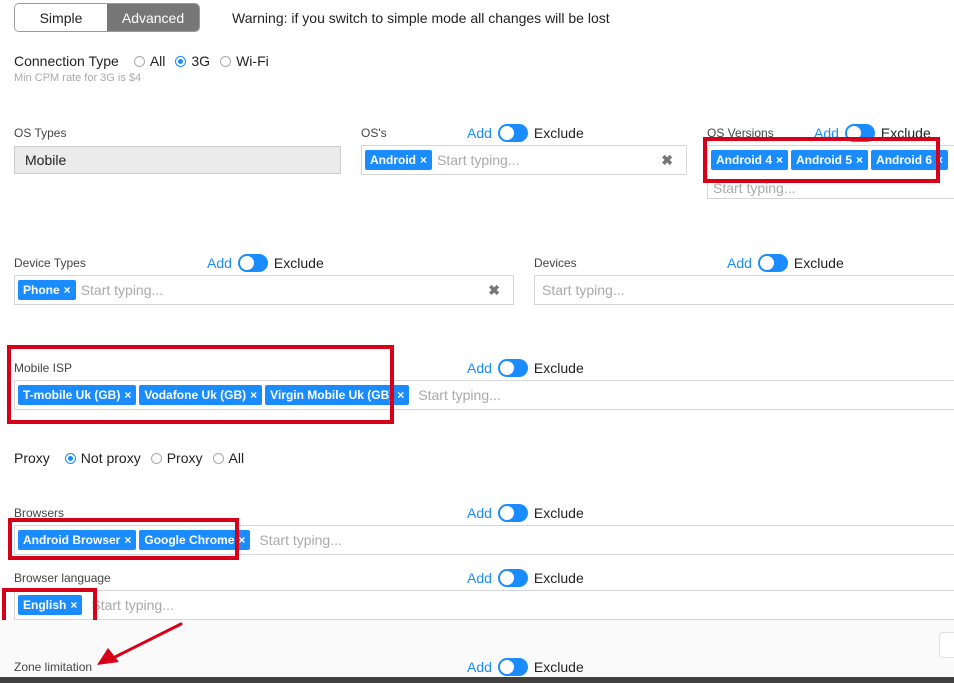 The height and width of the screenshot is (683, 954). Describe the element at coordinates (479, 578) in the screenshot. I see `browser-language-add-link: Add` at that location.